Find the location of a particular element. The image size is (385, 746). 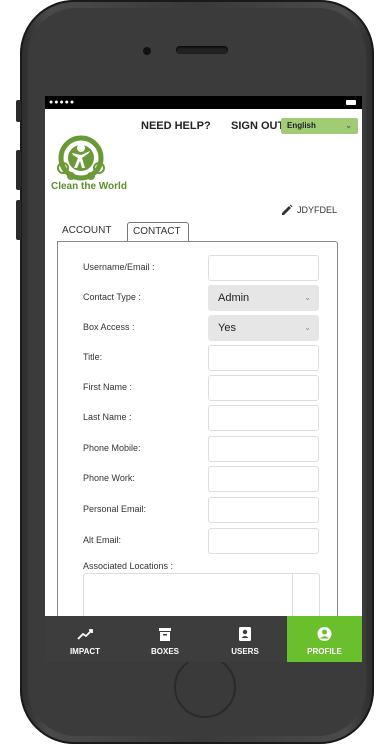

box-access-label: Box Access : is located at coordinates (109, 327).